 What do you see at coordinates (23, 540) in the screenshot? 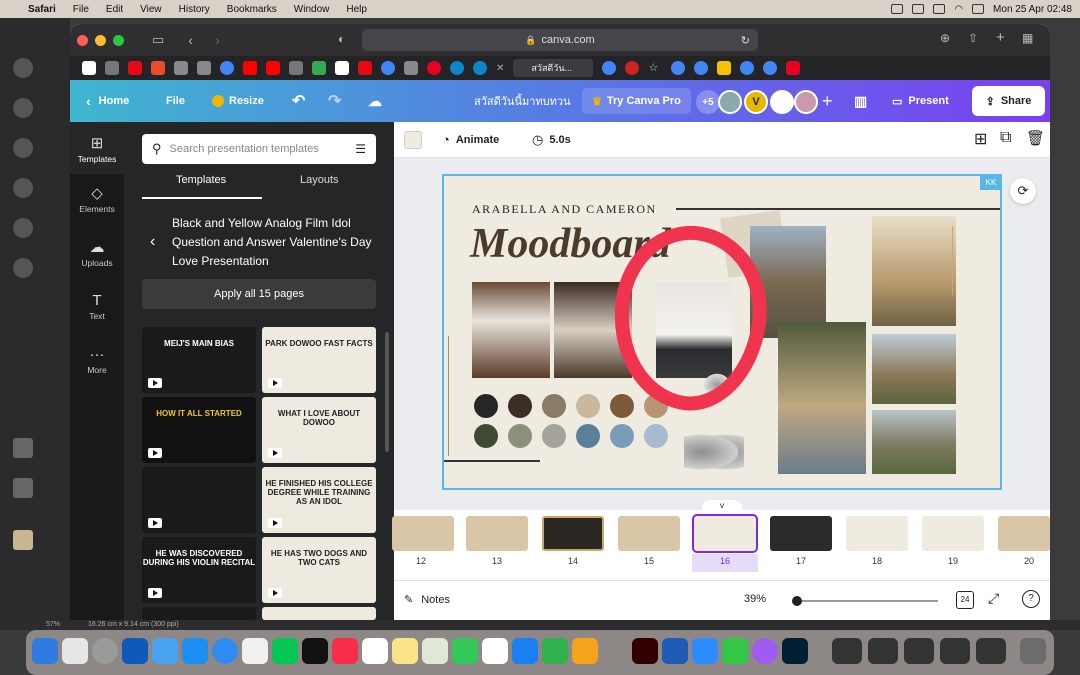
I see `color-swatch-icon` at bounding box center [23, 540].